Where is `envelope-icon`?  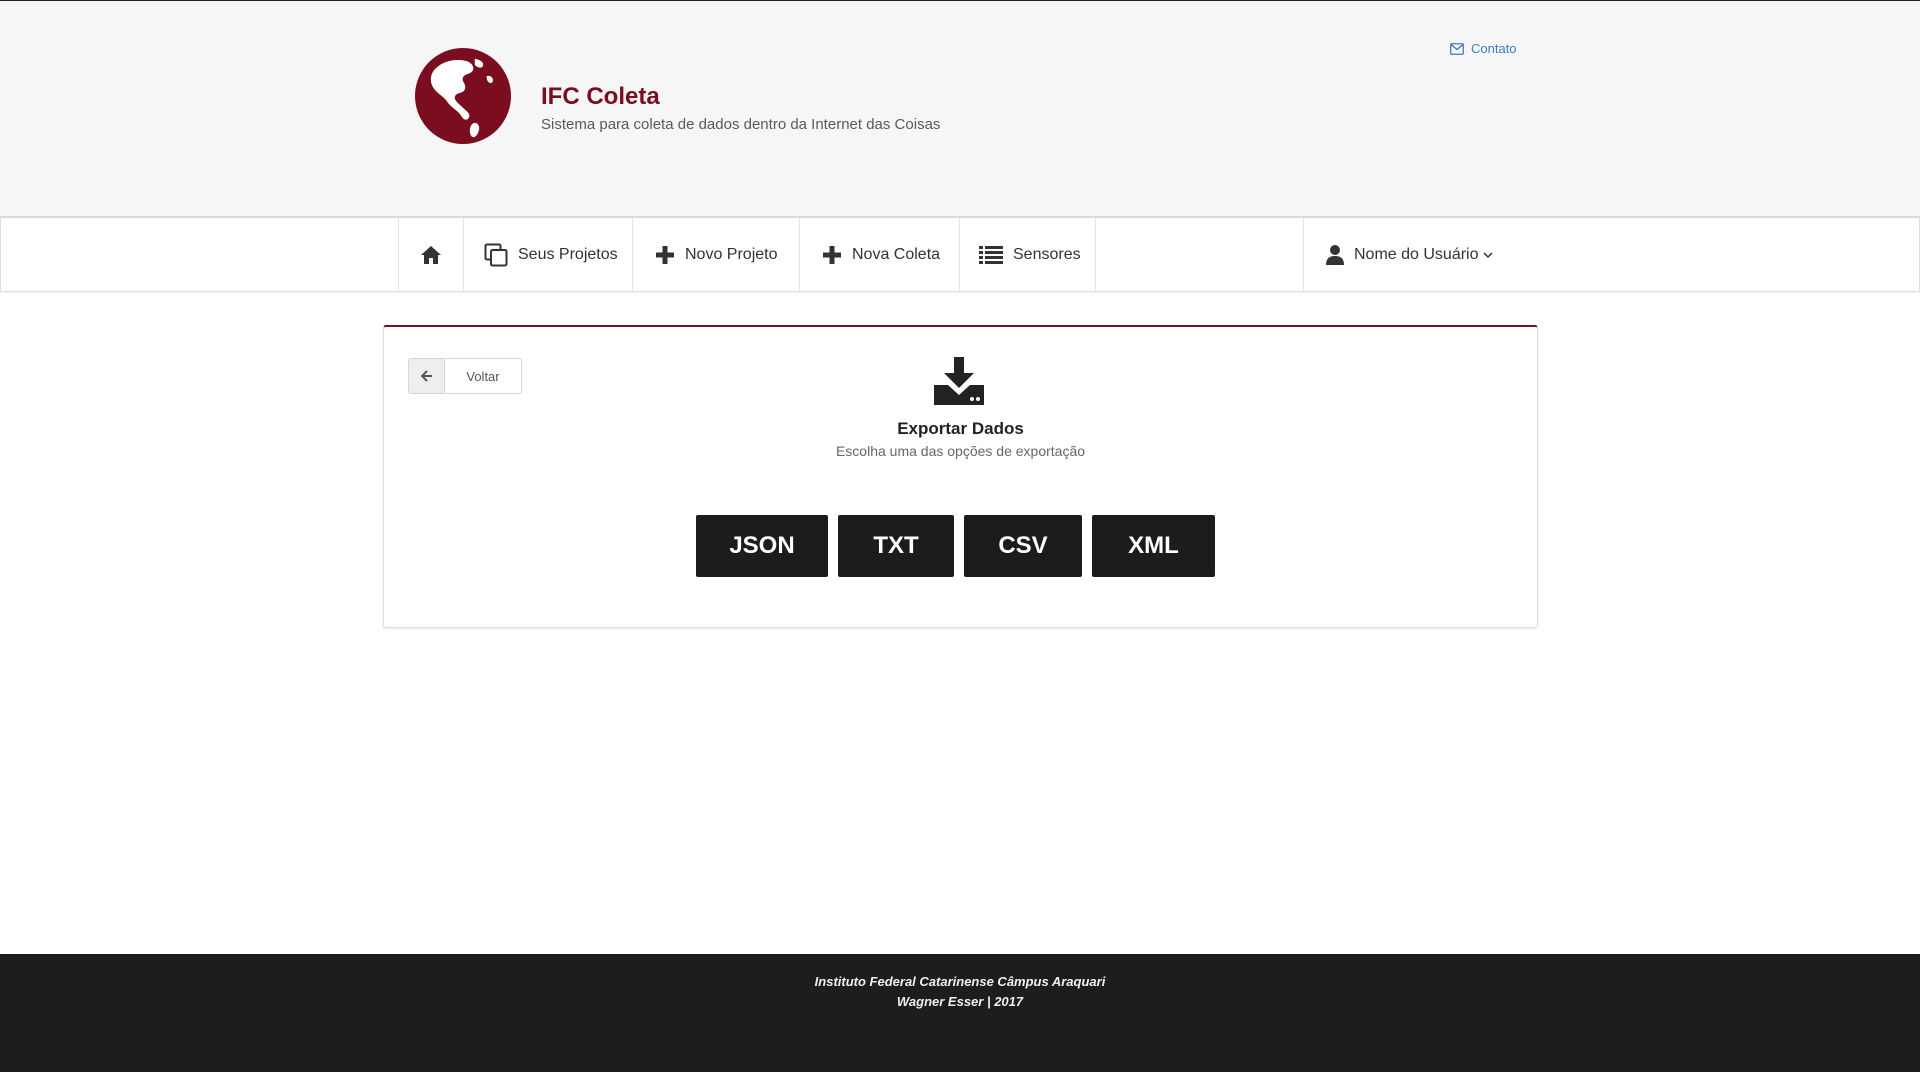 envelope-icon is located at coordinates (1457, 48).